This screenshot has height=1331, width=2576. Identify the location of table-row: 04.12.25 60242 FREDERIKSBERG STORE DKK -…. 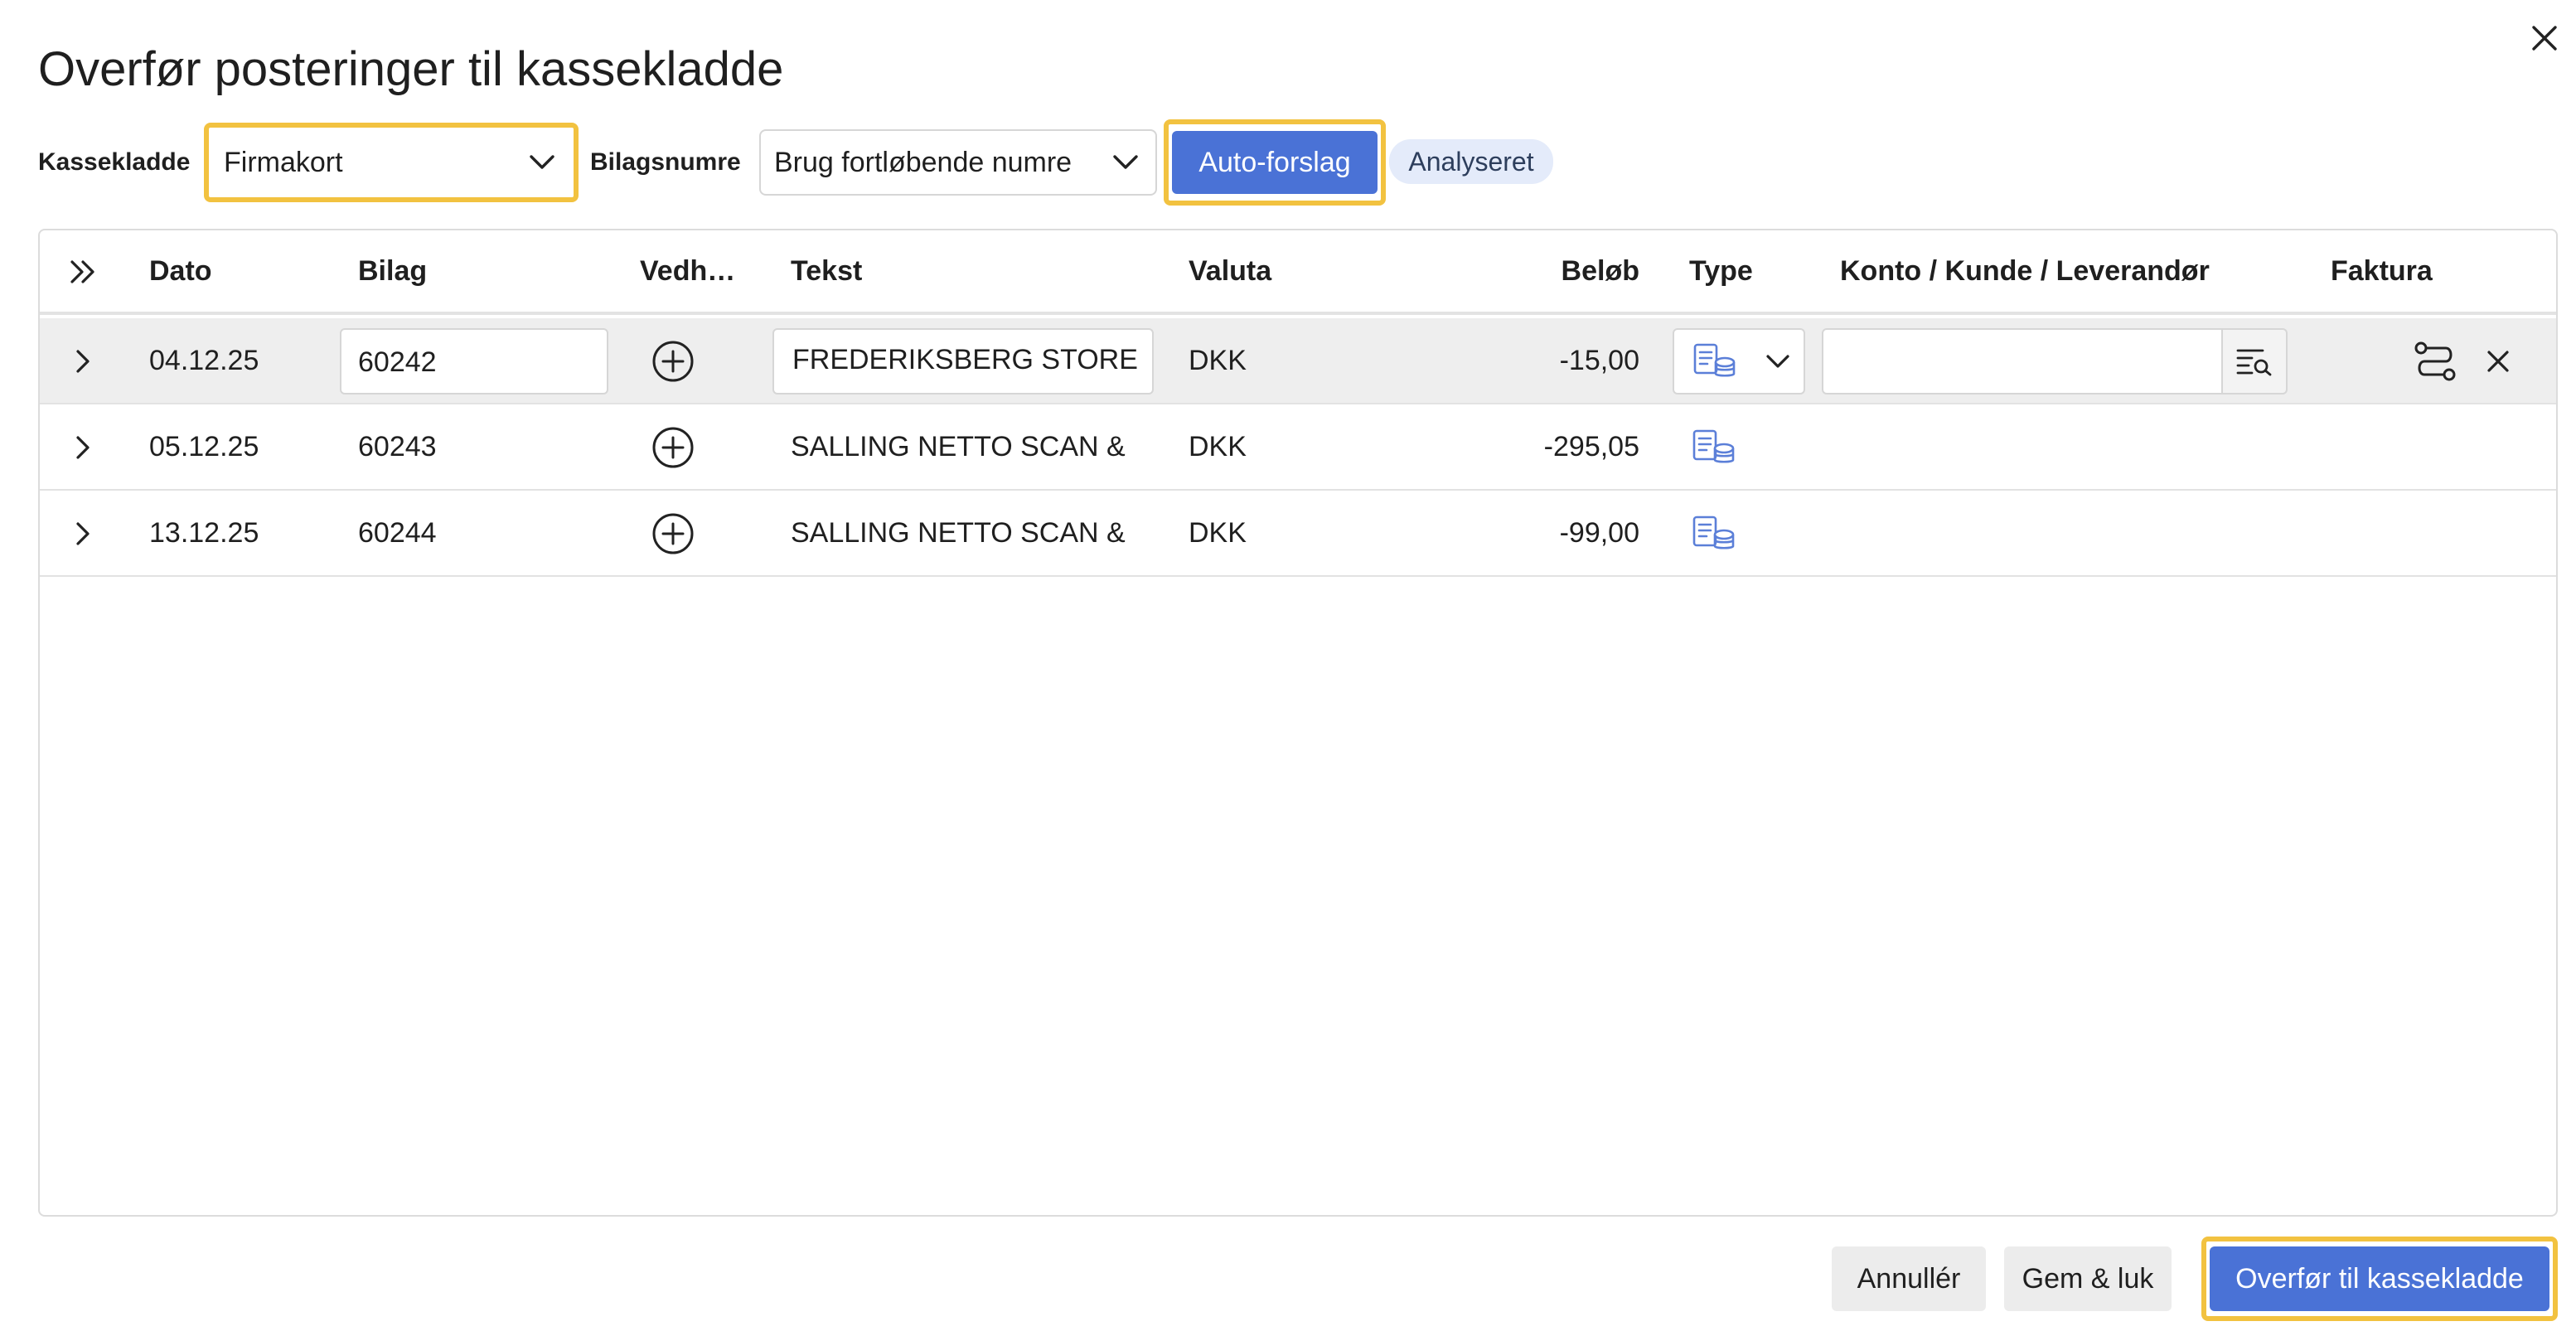
(1298, 361).